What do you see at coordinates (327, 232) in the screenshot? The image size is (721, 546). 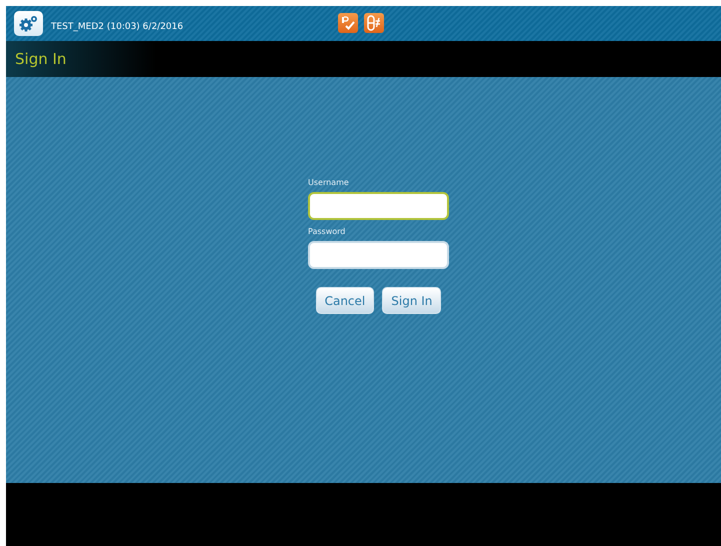 I see `field-label: Password` at bounding box center [327, 232].